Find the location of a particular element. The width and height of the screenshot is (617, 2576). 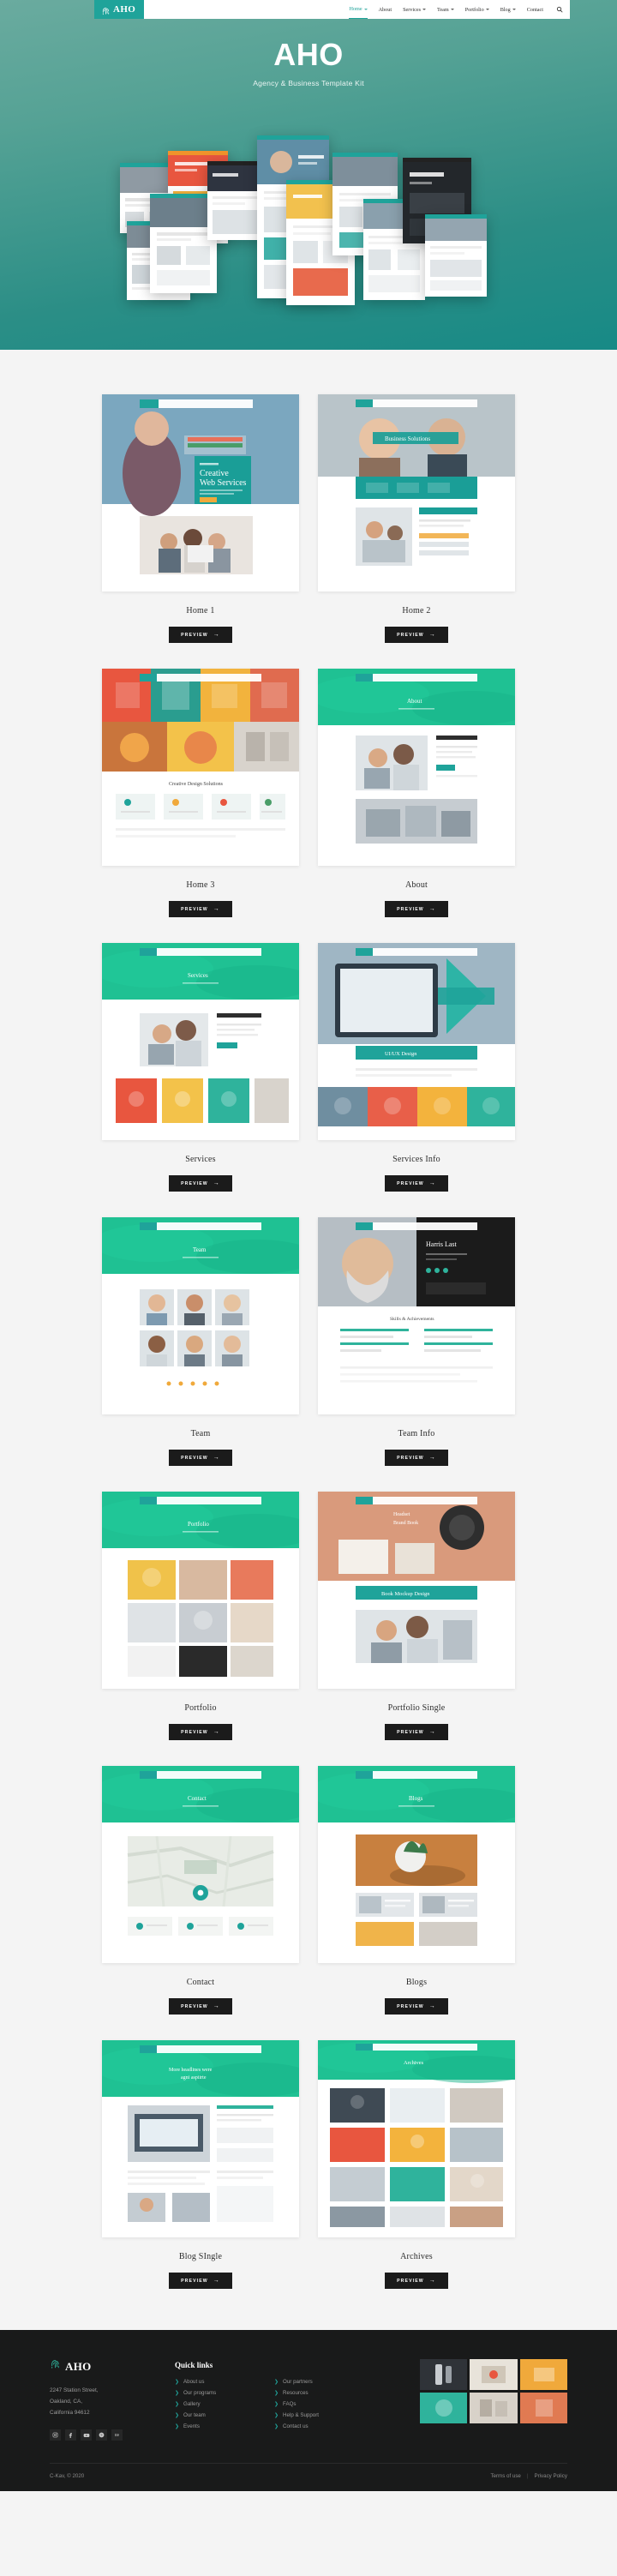

demo-thumbnail: Harris Last Skills & Achievements is located at coordinates (416, 1315).